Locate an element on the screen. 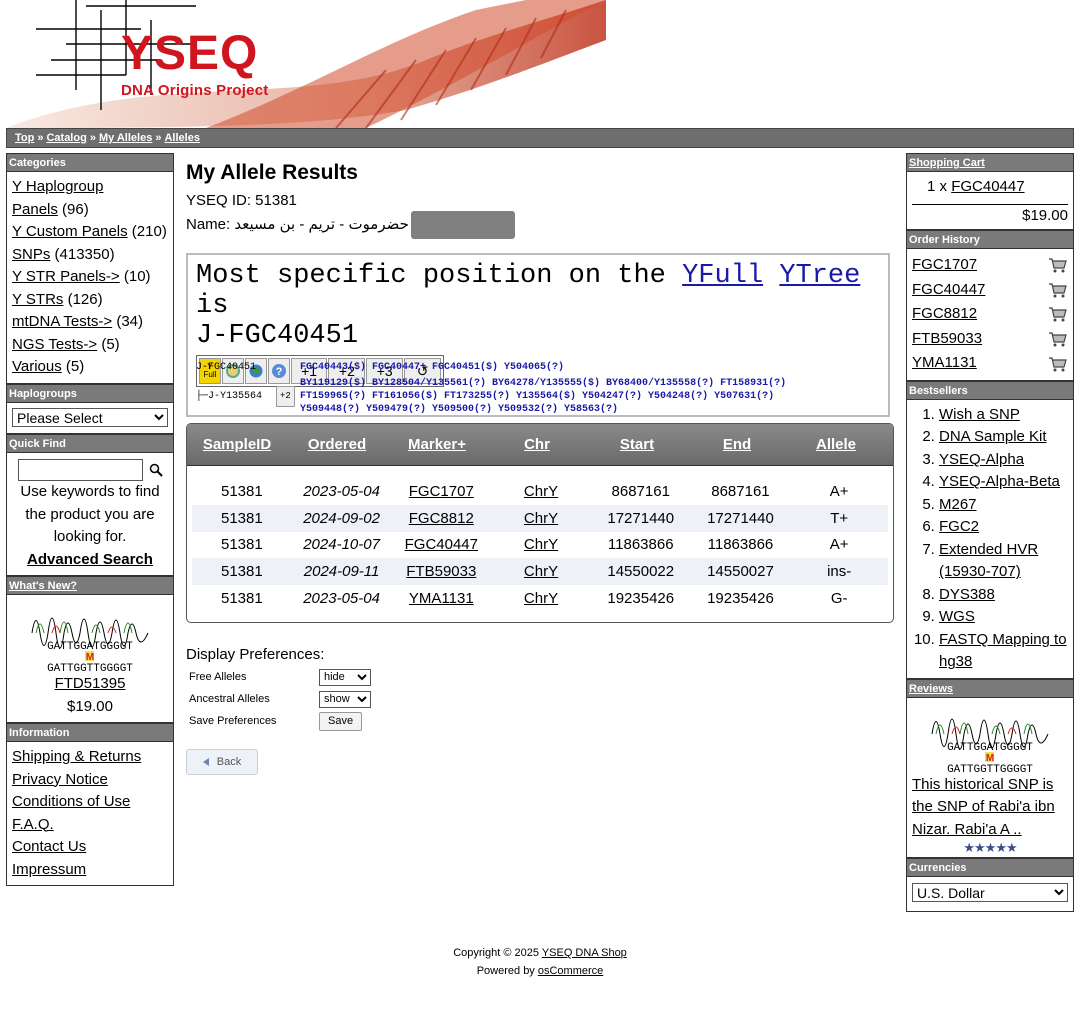 The width and height of the screenshot is (1080, 1013). currencies-box: U.S. Dollar is located at coordinates (990, 894).